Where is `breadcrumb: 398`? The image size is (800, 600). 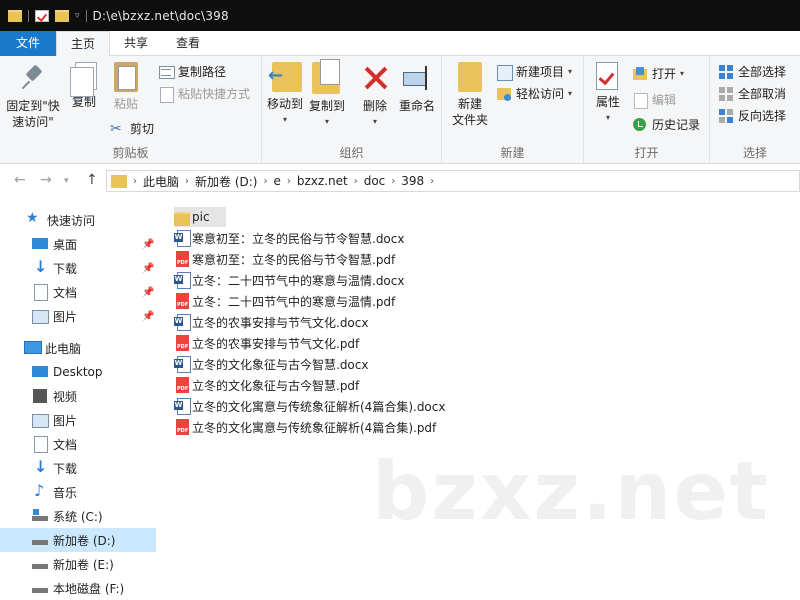
breadcrumb: 398 is located at coordinates (412, 181).